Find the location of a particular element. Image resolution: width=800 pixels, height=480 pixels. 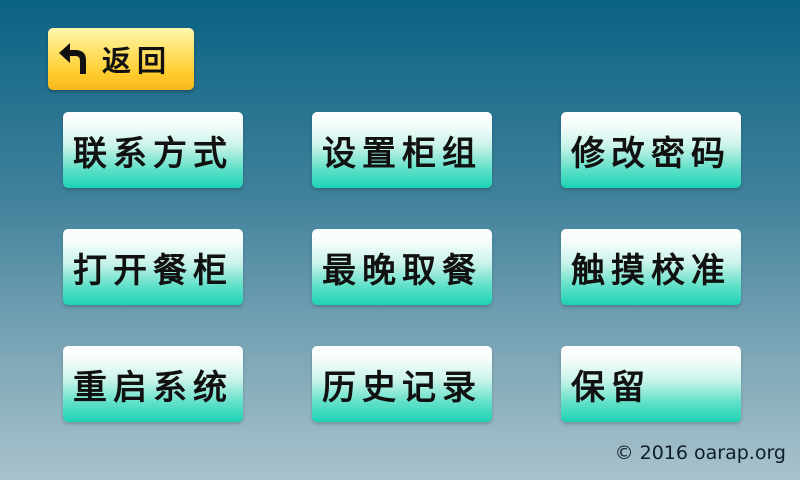

back-button: 返回 is located at coordinates (121, 59).